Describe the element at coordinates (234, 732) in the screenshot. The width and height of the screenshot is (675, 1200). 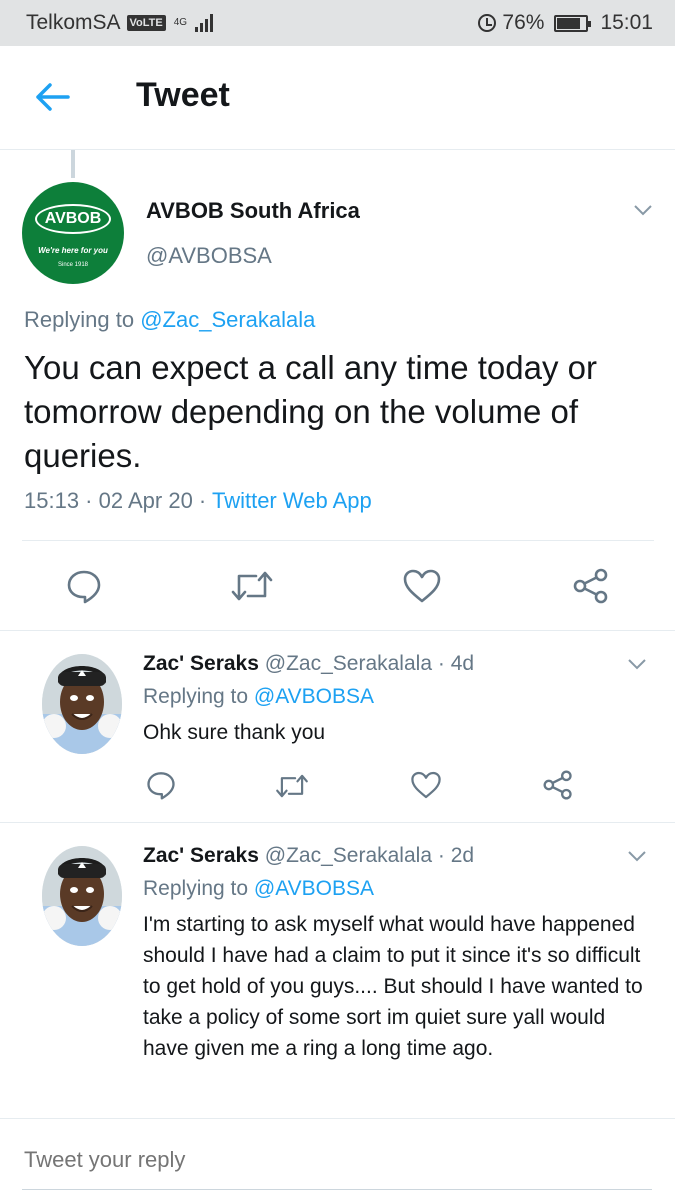
I see `reply-text: Ohk sure thank you` at that location.